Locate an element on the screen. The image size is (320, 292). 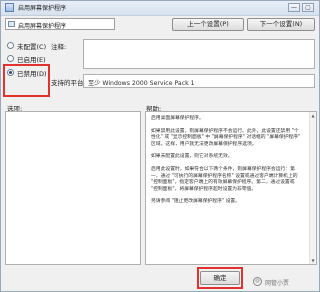
scroll-up-icon: ▲ is located at coordinates (313, 115).